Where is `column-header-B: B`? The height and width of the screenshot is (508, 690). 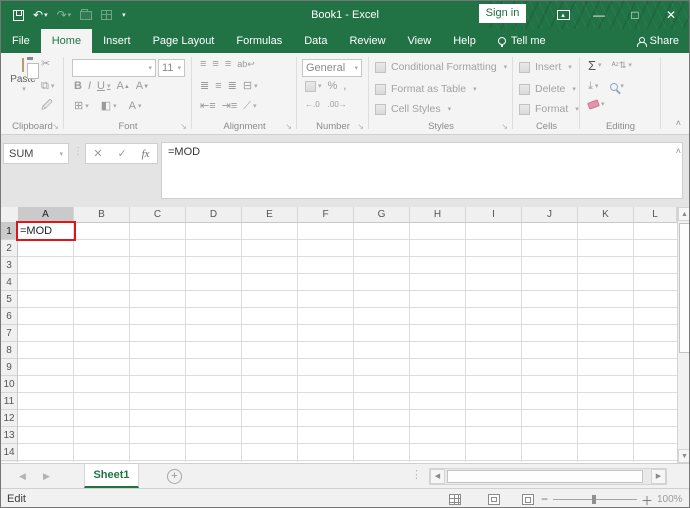
column-header-B: B is located at coordinates (102, 214).